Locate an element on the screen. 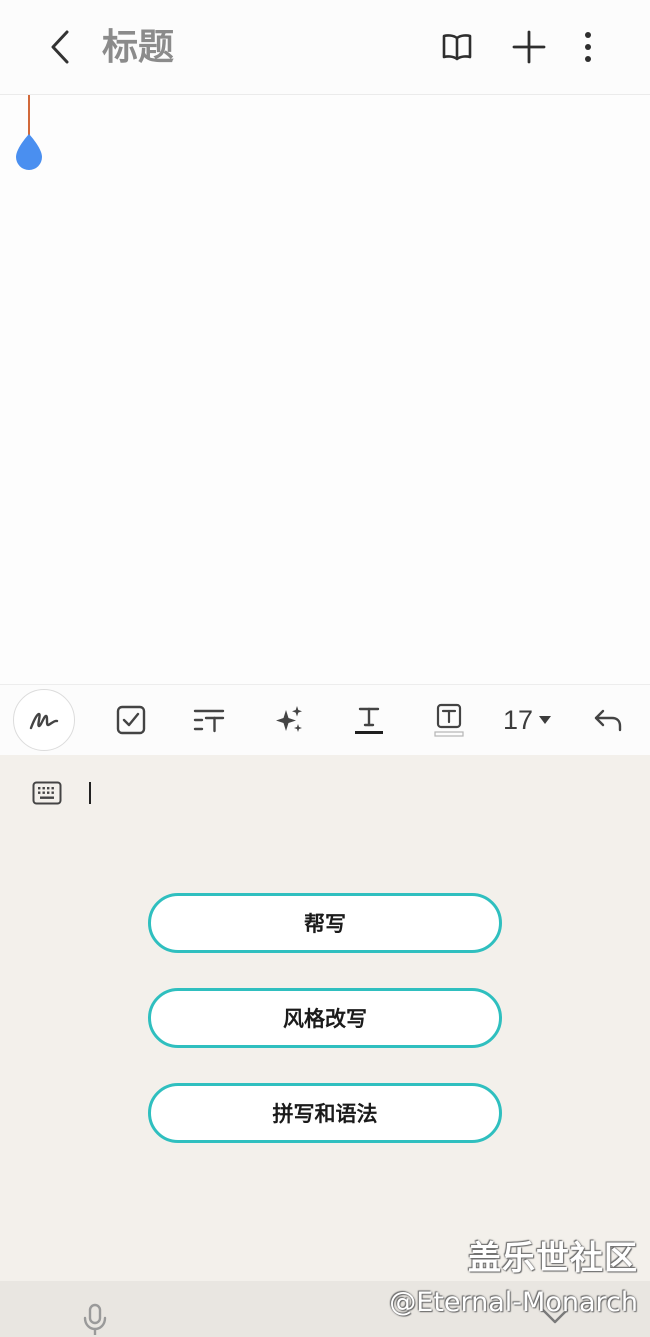  microphone-icon is located at coordinates (95, 1319).